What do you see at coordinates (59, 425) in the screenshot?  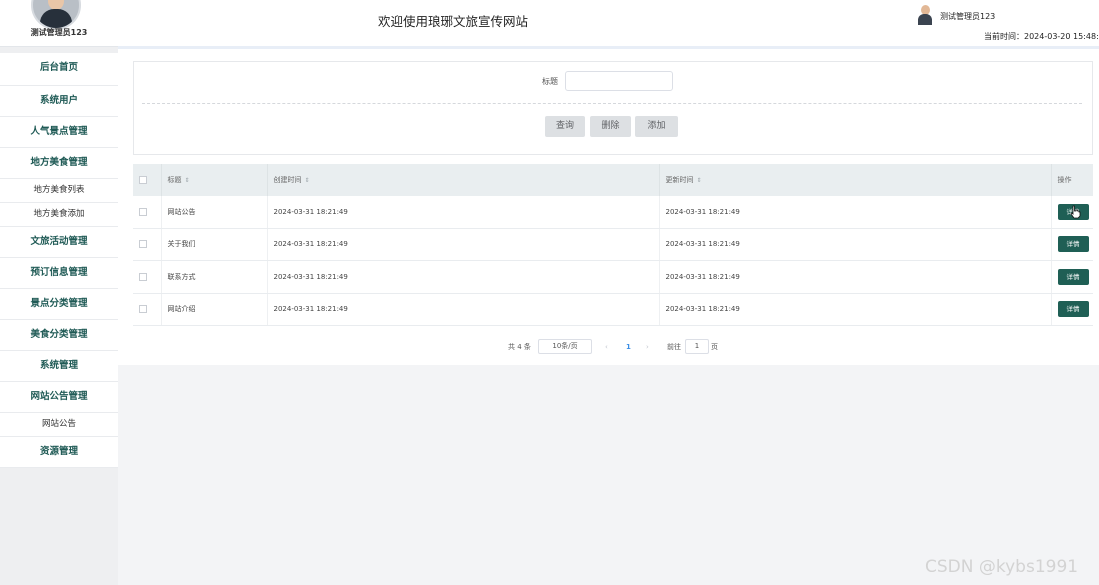 I see `sidebar-subitem-announcement: 网站公告` at bounding box center [59, 425].